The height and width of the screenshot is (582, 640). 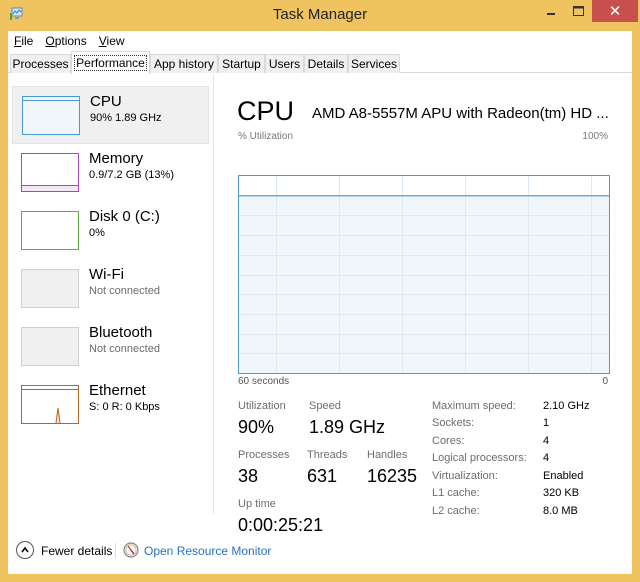 What do you see at coordinates (131, 550) in the screenshot?
I see `resource-monitor-icon` at bounding box center [131, 550].